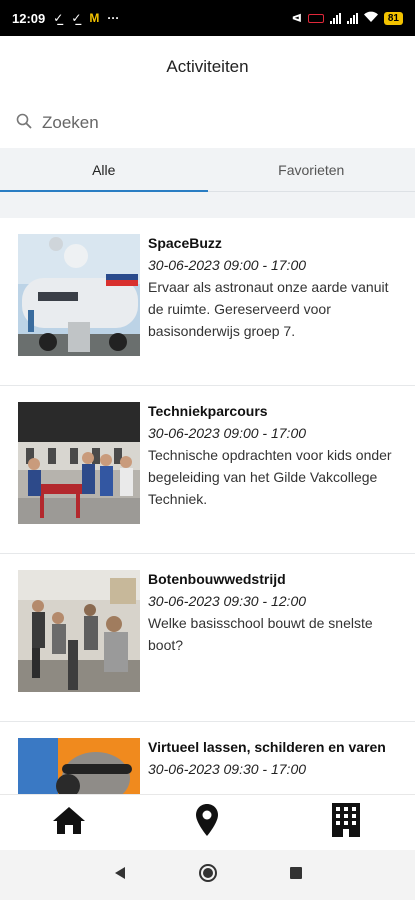  I want to click on location-pin-icon, so click(207, 822).